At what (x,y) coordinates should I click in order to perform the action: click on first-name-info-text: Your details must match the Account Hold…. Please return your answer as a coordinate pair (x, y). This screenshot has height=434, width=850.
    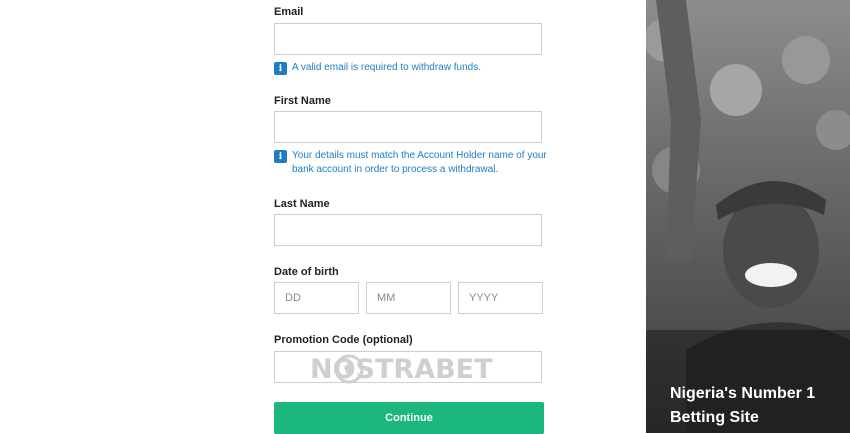
    Looking at the image, I should click on (419, 162).